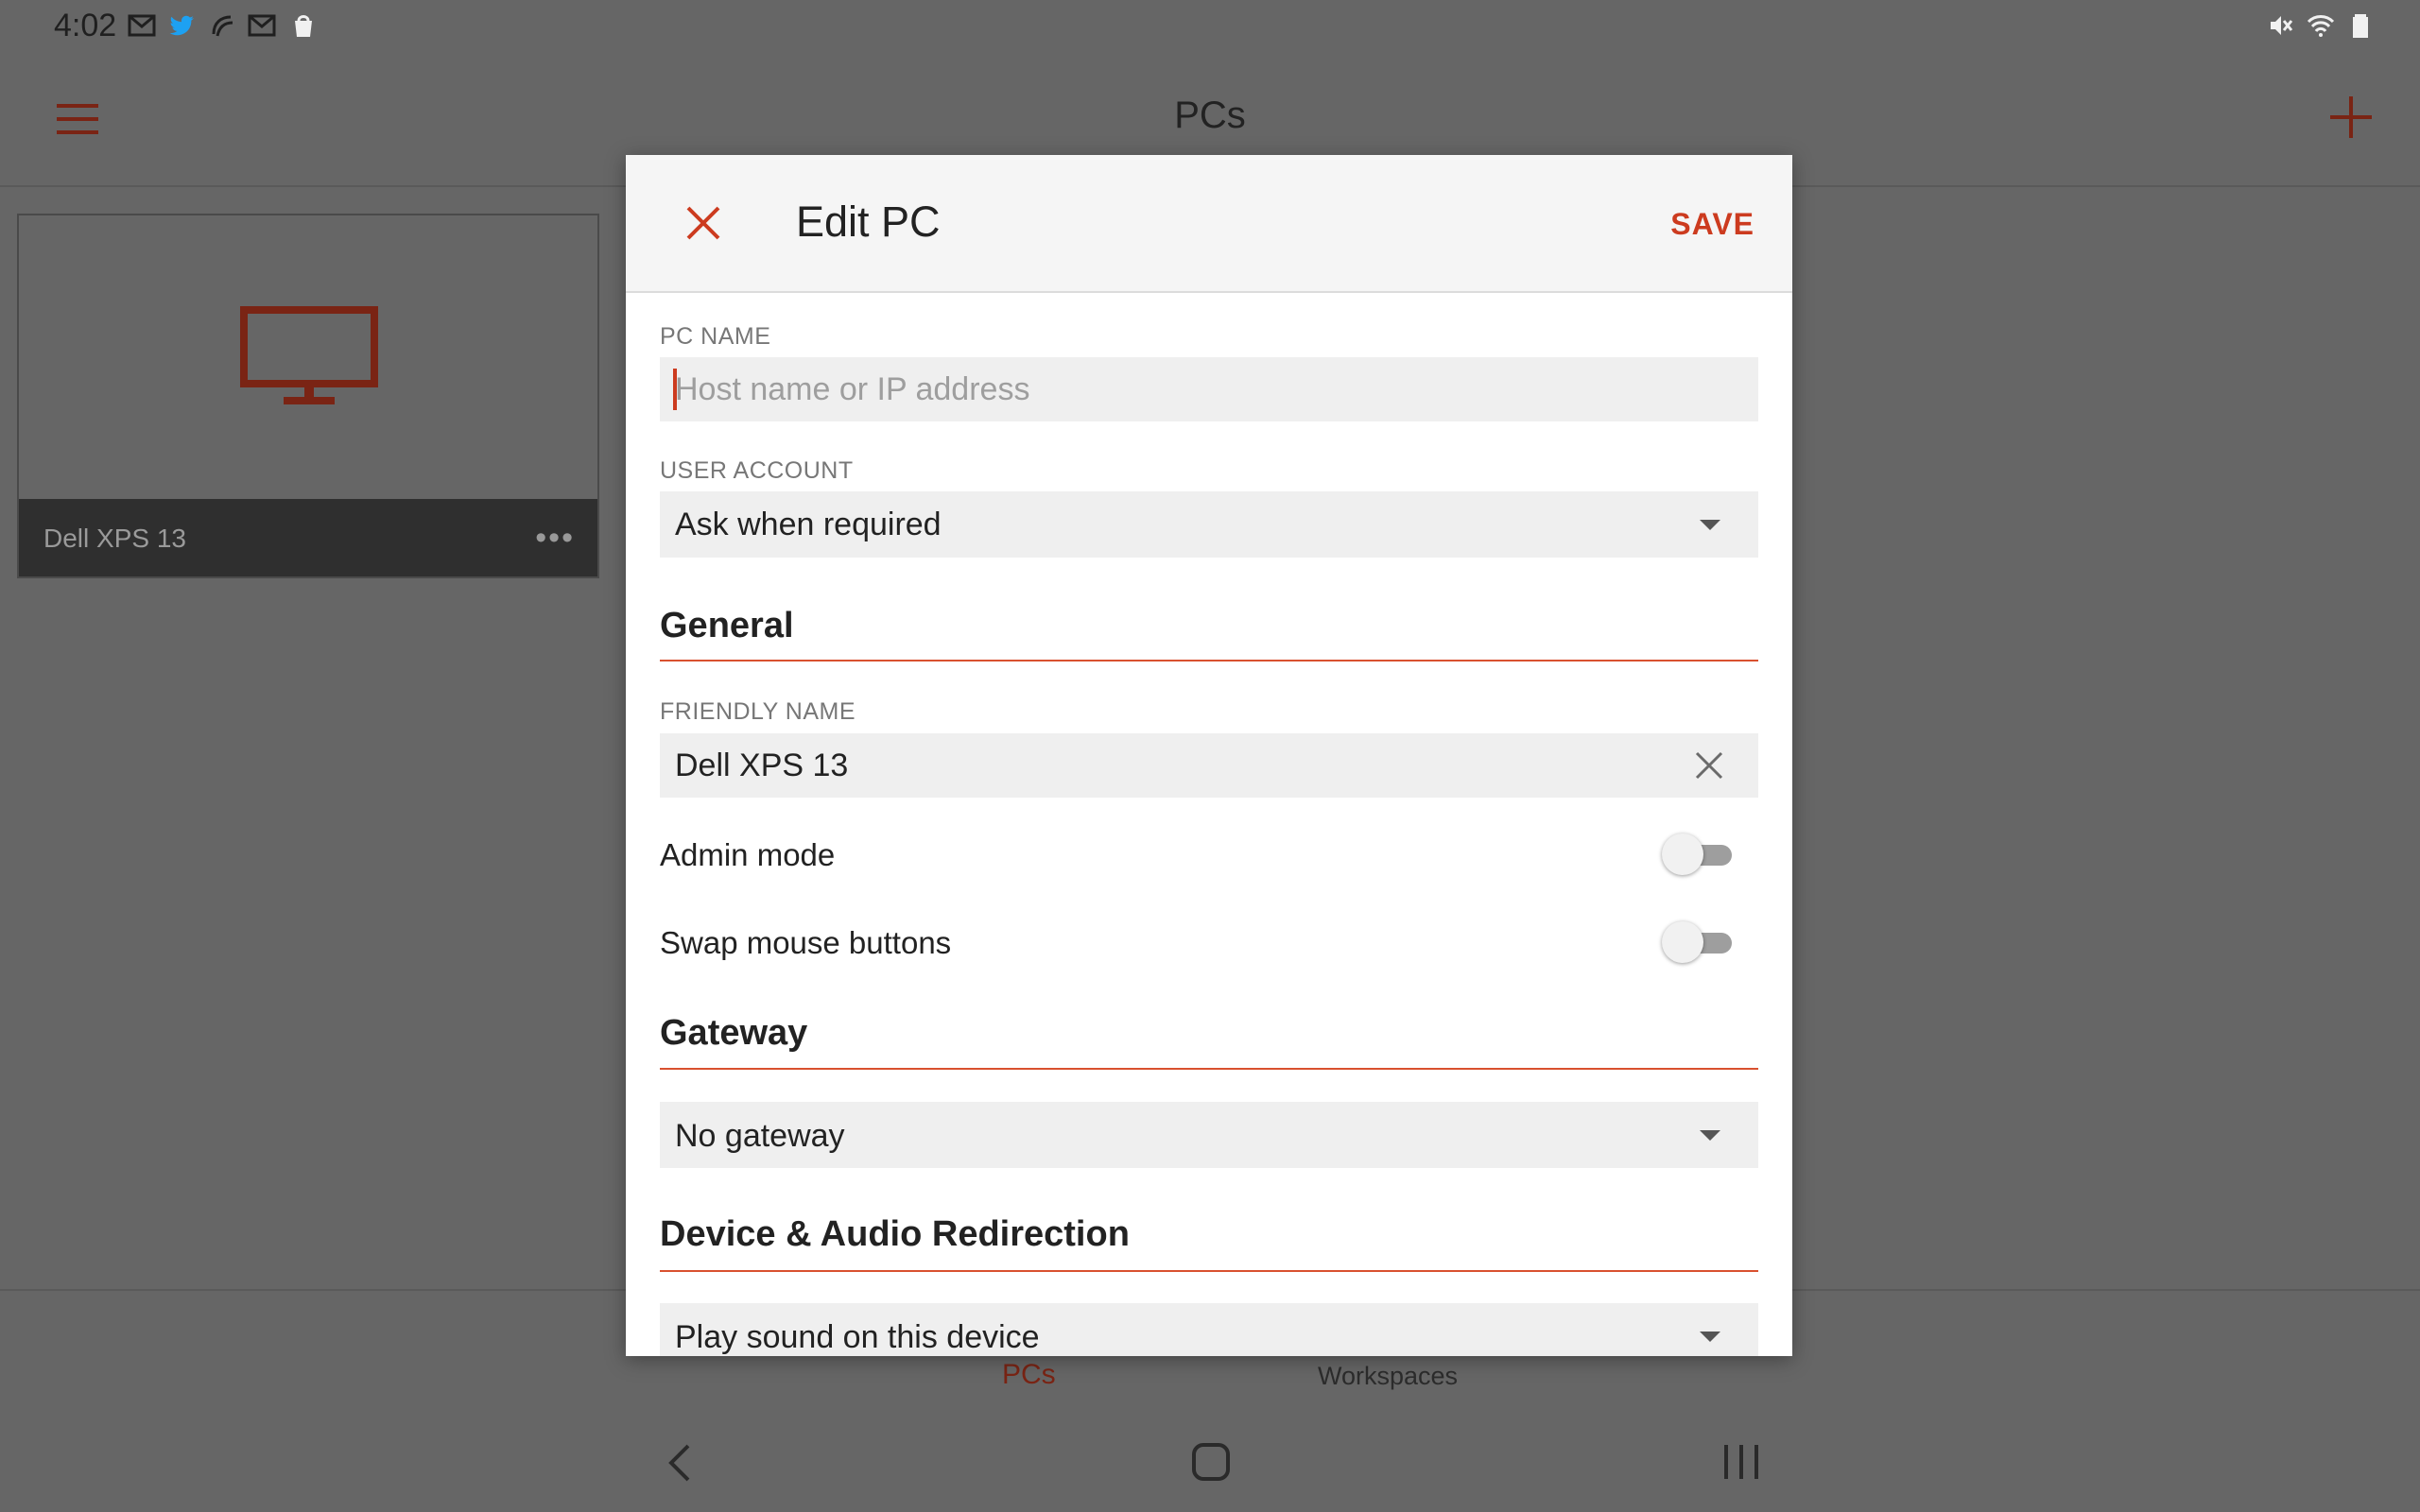 Image resolution: width=2420 pixels, height=1512 pixels. Describe the element at coordinates (681, 1463) in the screenshot. I see `back-icon` at that location.